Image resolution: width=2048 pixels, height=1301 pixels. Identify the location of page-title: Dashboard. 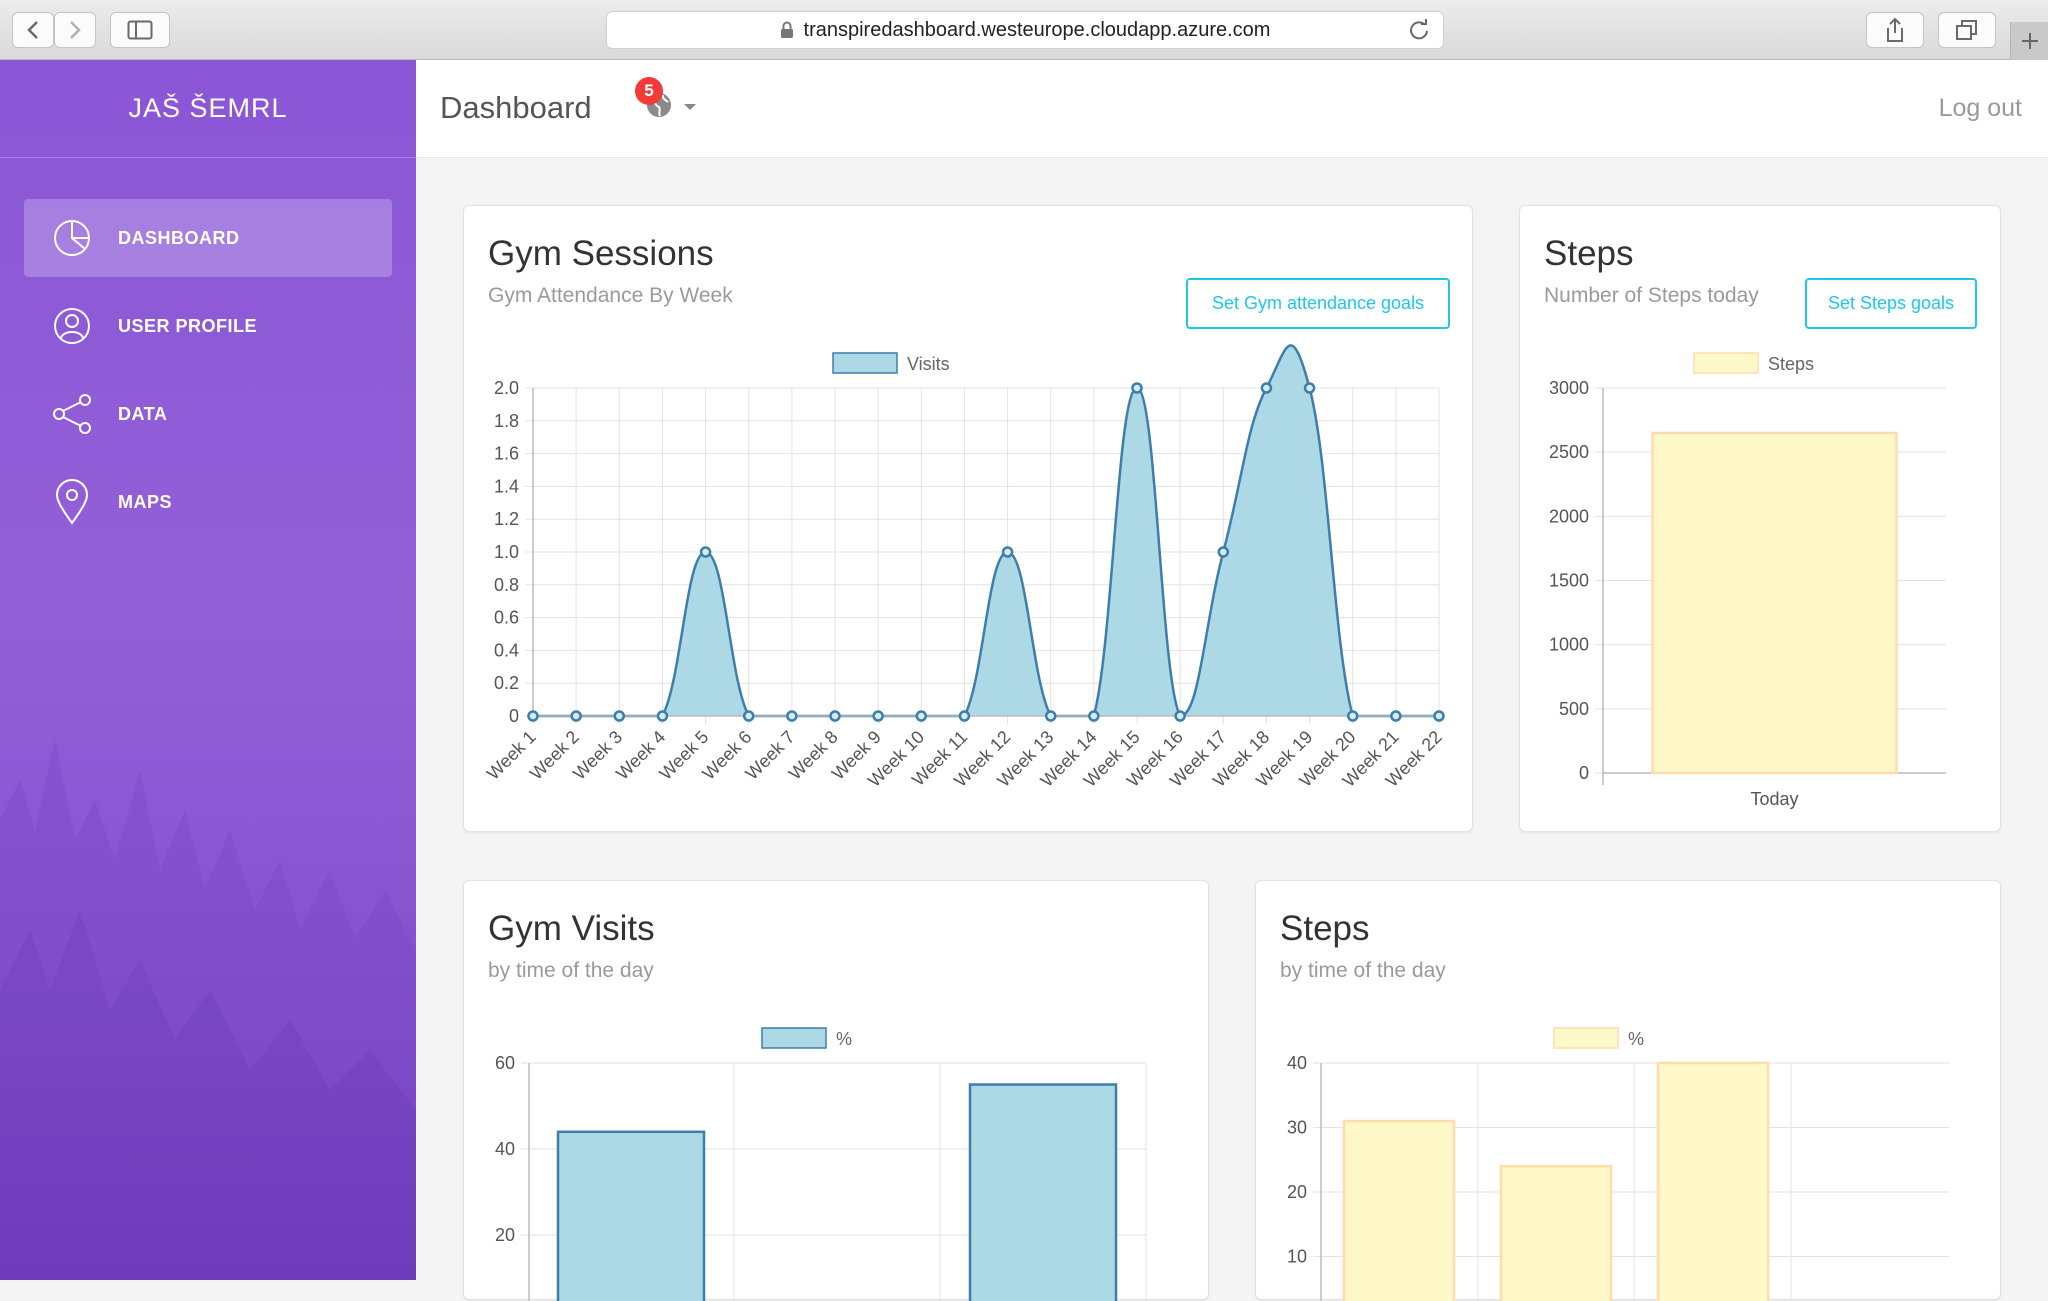
(516, 108).